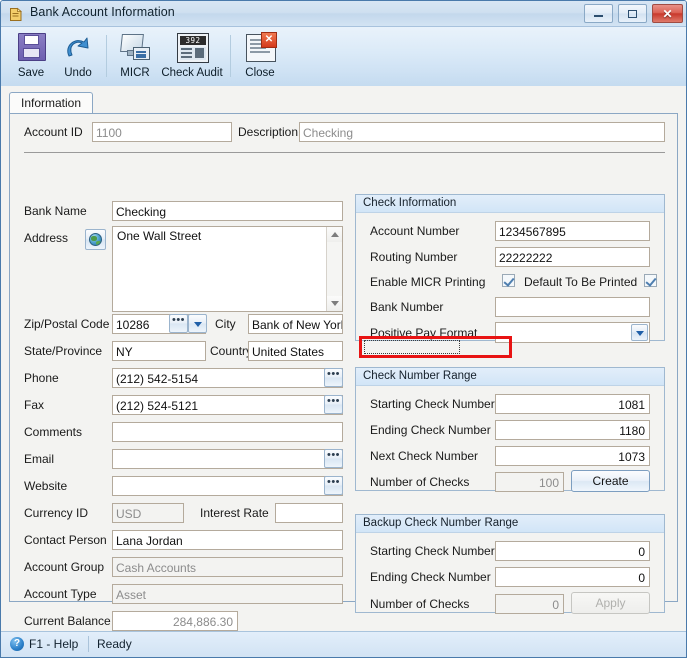 This screenshot has width=687, height=658. What do you see at coordinates (159, 236) in the screenshot?
I see `address-value: One Wall Street` at bounding box center [159, 236].